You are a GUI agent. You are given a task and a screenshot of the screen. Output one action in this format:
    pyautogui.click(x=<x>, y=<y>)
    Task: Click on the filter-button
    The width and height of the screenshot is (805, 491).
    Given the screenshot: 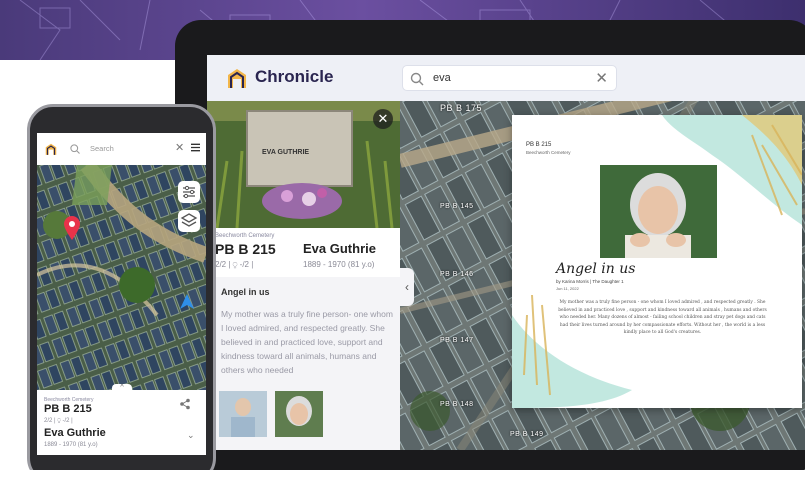 What is the action you would take?
    pyautogui.click(x=189, y=192)
    